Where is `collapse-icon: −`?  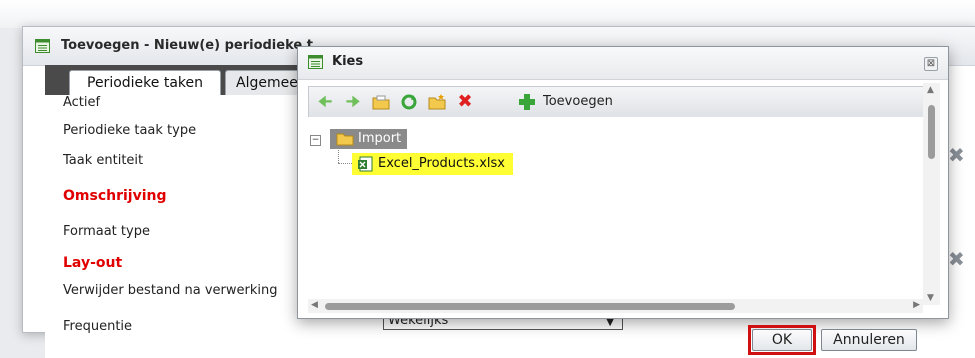 collapse-icon: − is located at coordinates (315, 140).